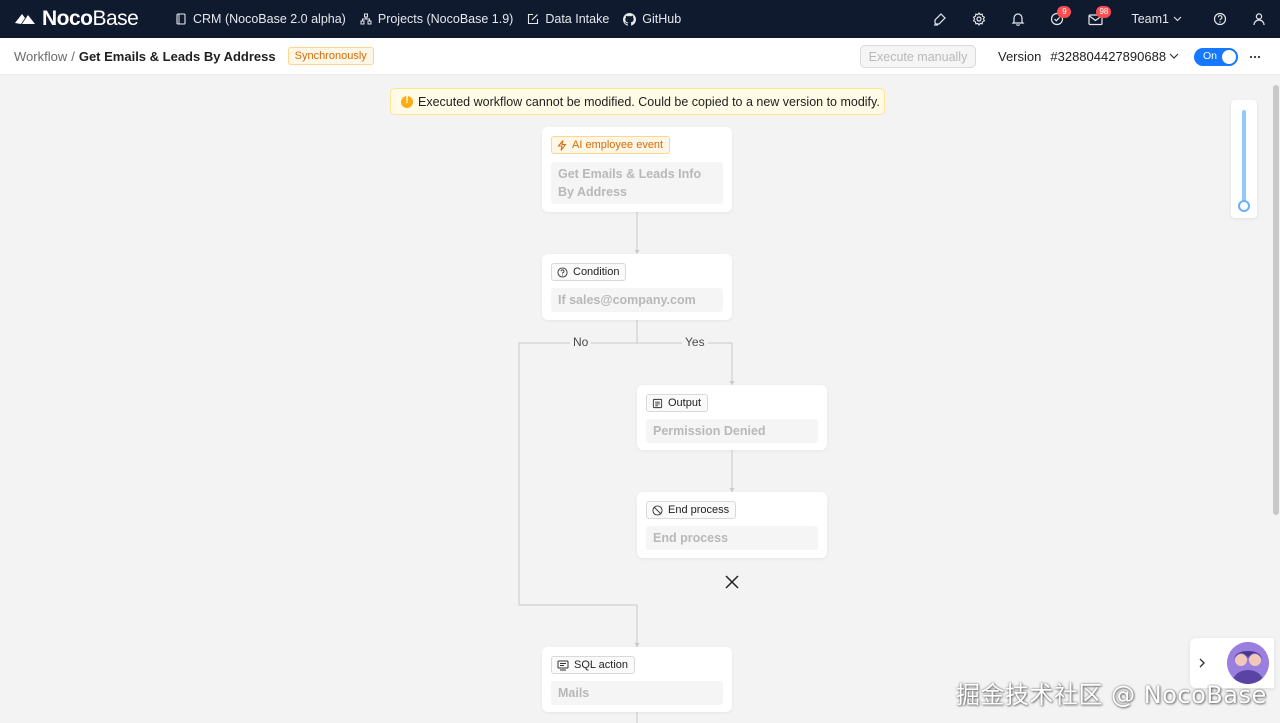 The width and height of the screenshot is (1280, 723). I want to click on ui-editor-button, so click(939, 19).